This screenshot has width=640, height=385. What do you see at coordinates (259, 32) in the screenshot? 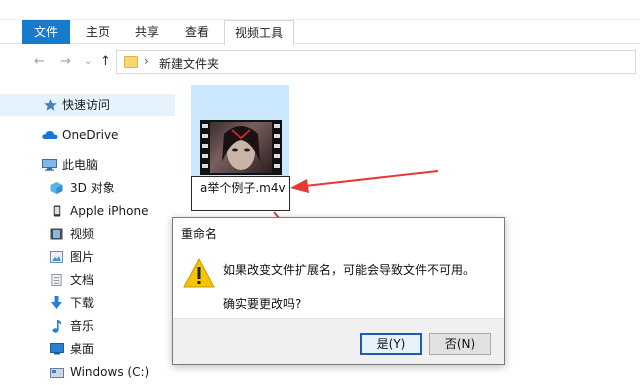
I see `tab-video-tools: 视频工具` at bounding box center [259, 32].